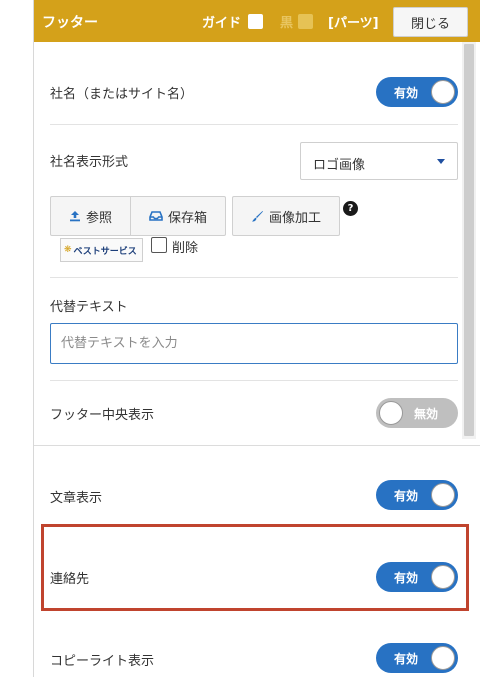  What do you see at coordinates (185, 248) in the screenshot?
I see `delete-label: 削除` at bounding box center [185, 248].